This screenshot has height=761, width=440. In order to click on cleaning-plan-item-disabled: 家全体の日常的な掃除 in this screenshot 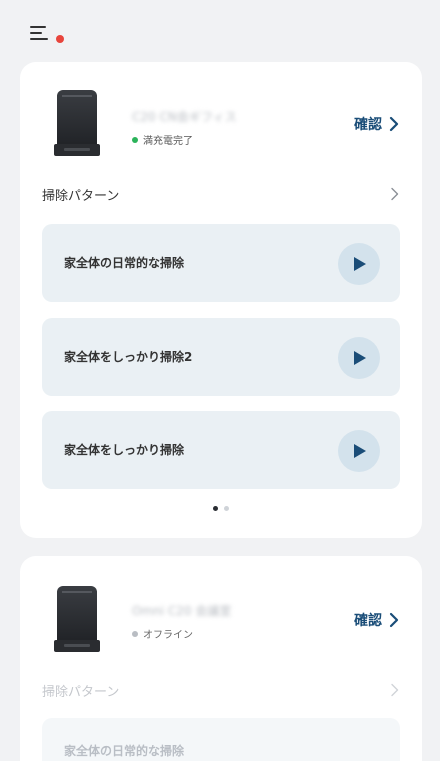, I will do `click(221, 739)`.